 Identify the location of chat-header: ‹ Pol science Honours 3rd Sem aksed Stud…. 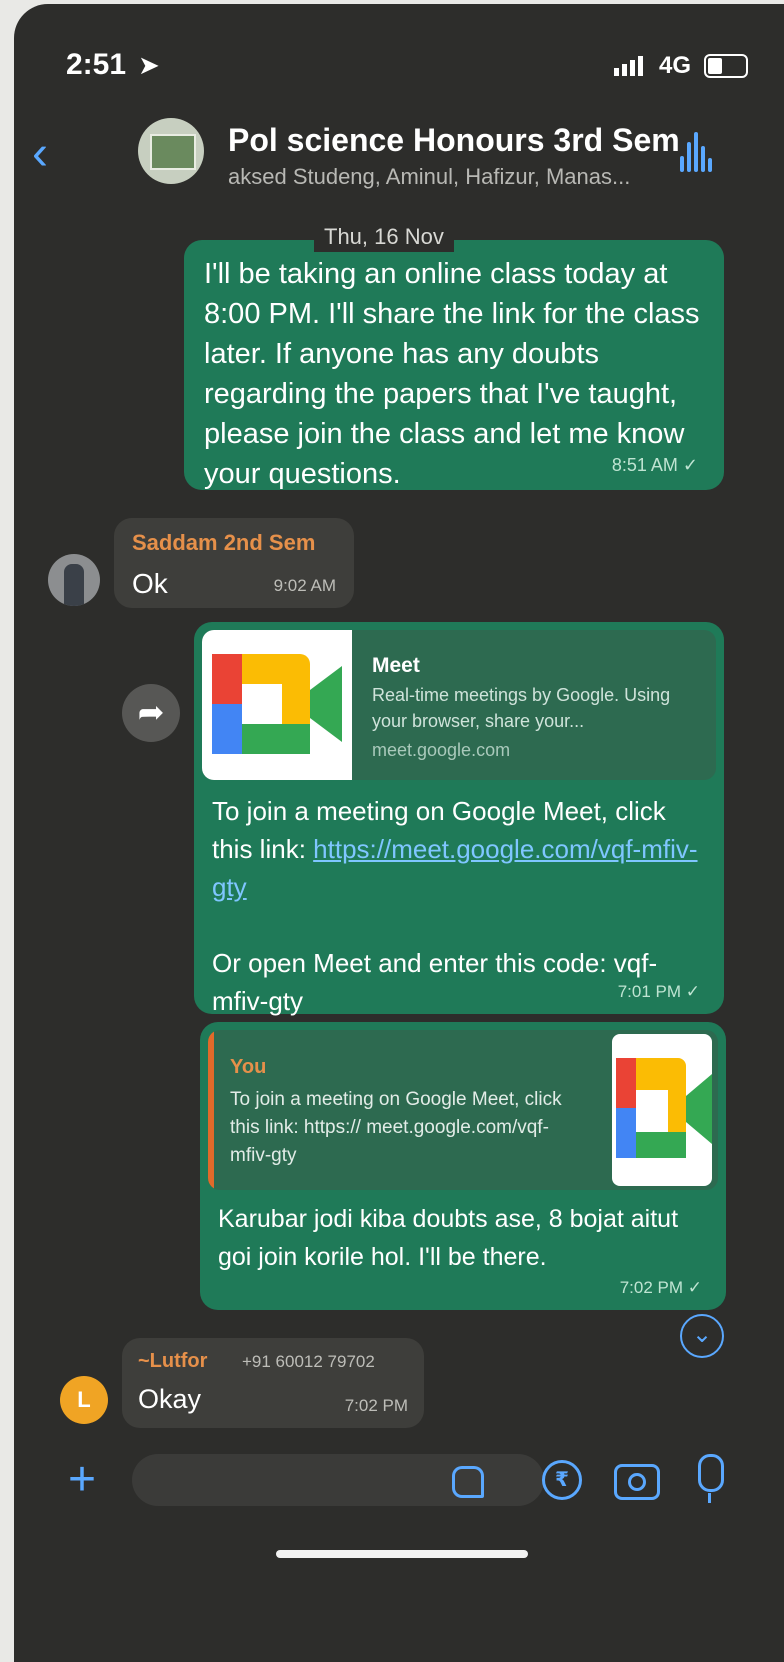
(399, 164).